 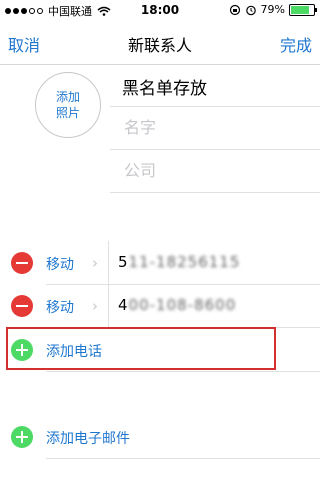 What do you see at coordinates (123, 305) in the screenshot?
I see `phone-number-lead: 4` at bounding box center [123, 305].